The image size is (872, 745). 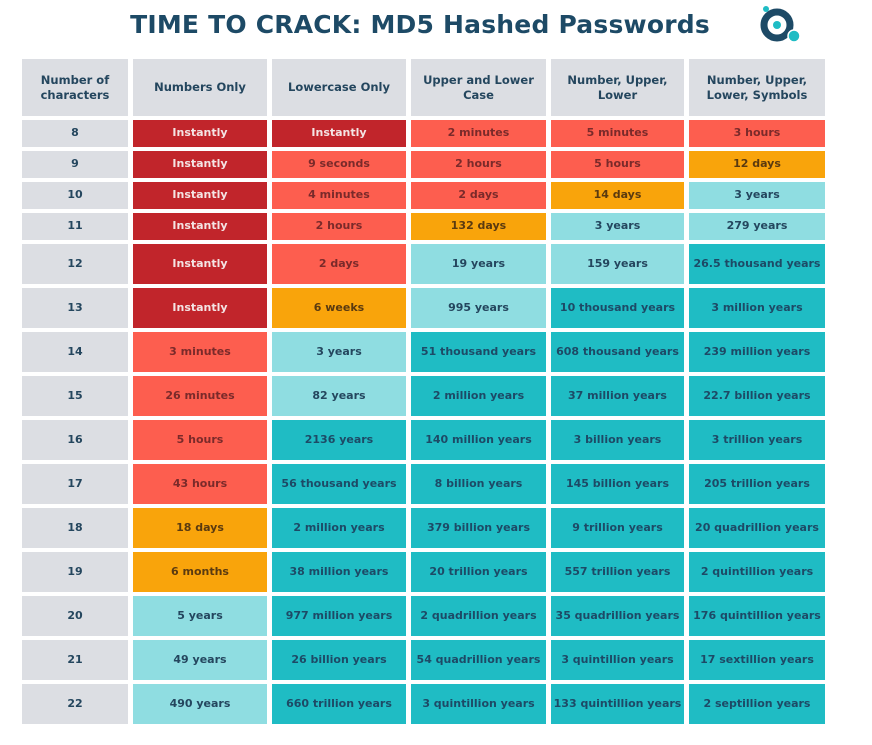 I want to click on row-header-char-count: 10, so click(x=75, y=195).